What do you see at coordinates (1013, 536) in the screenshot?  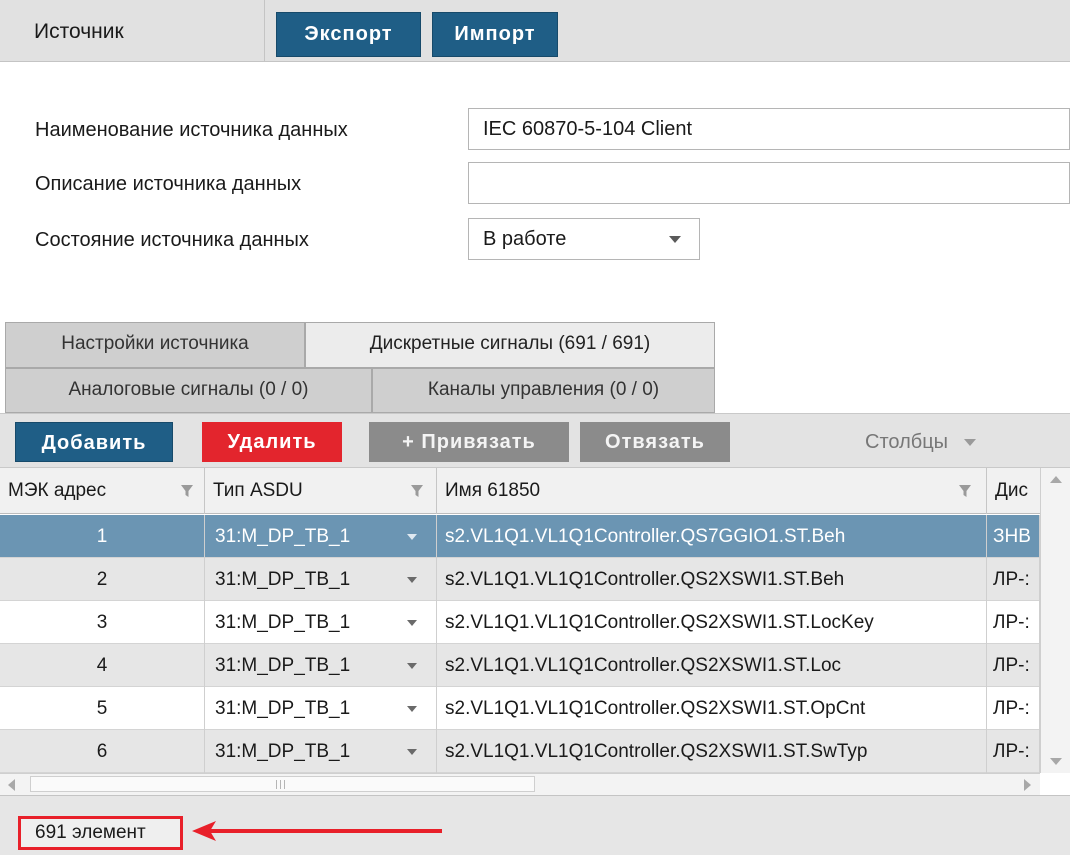 I see `cell-dispatch: ЗНВ` at bounding box center [1013, 536].